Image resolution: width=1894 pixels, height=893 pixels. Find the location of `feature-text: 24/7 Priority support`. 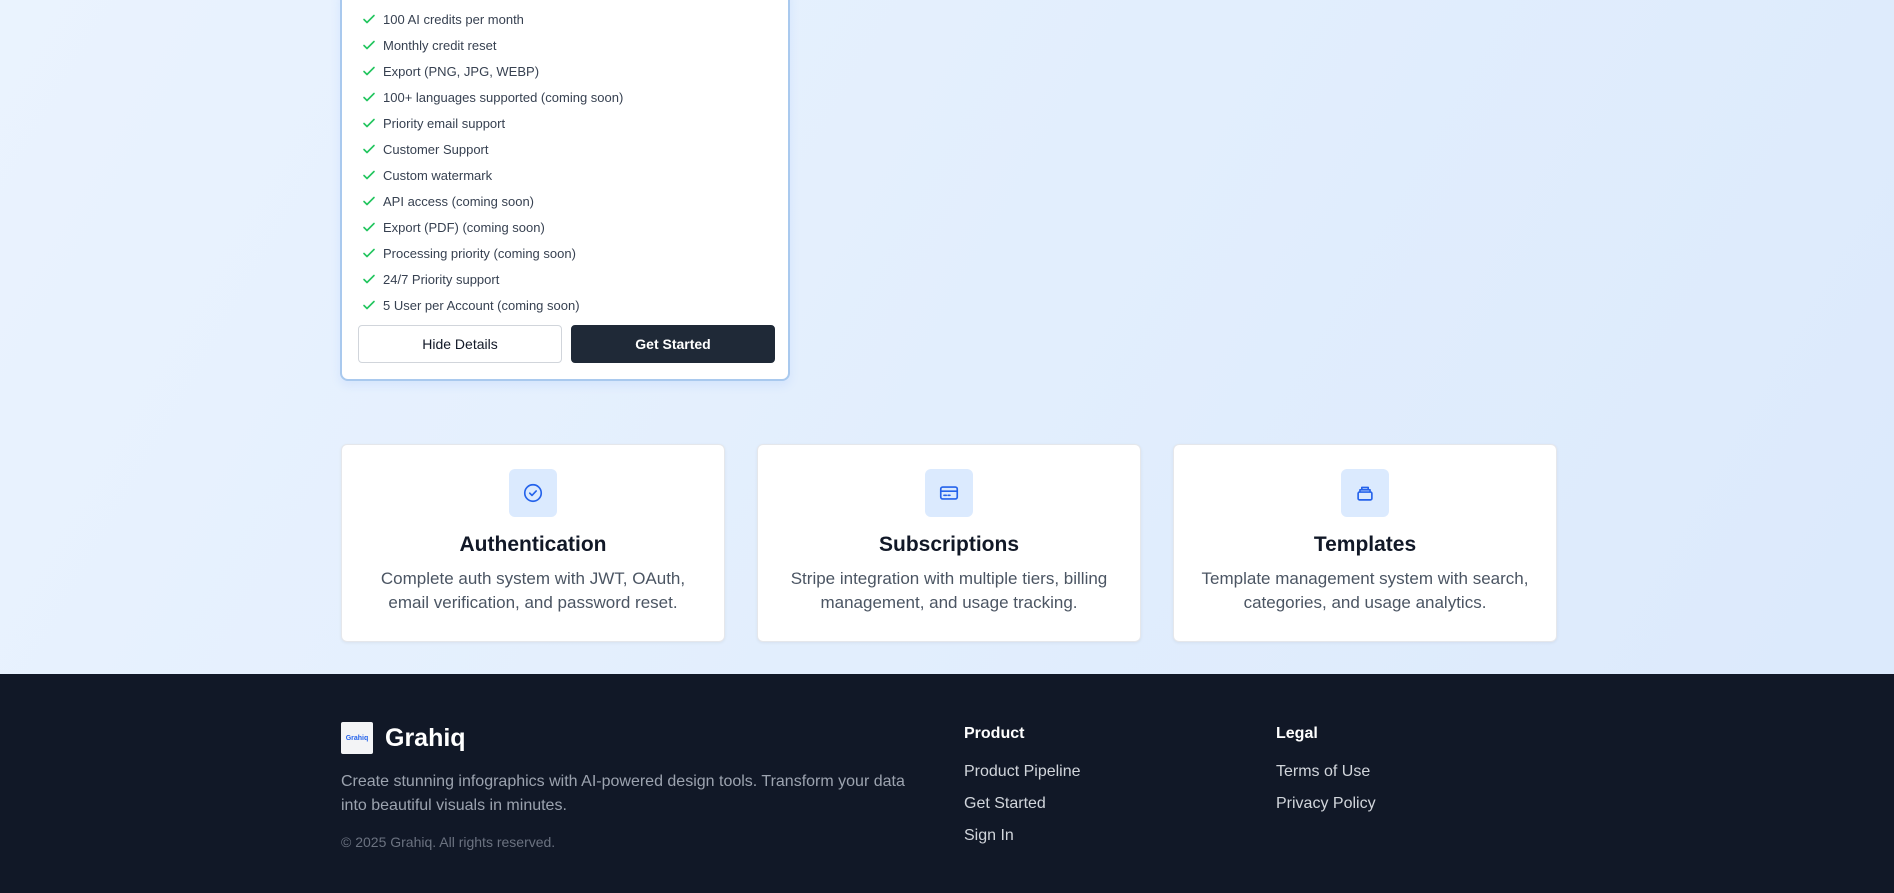

feature-text: 24/7 Priority support is located at coordinates (441, 279).